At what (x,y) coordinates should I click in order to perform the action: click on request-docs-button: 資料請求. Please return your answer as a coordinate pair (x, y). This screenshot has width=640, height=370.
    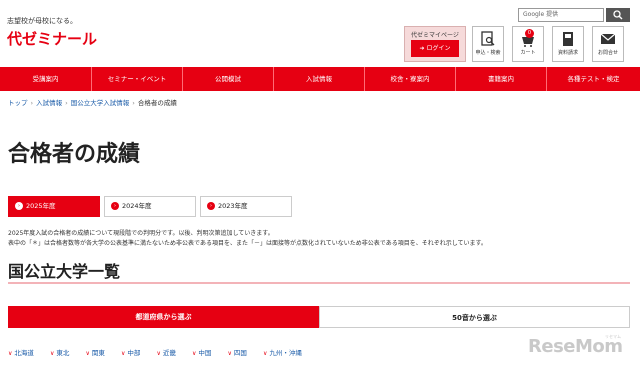
    Looking at the image, I should click on (568, 44).